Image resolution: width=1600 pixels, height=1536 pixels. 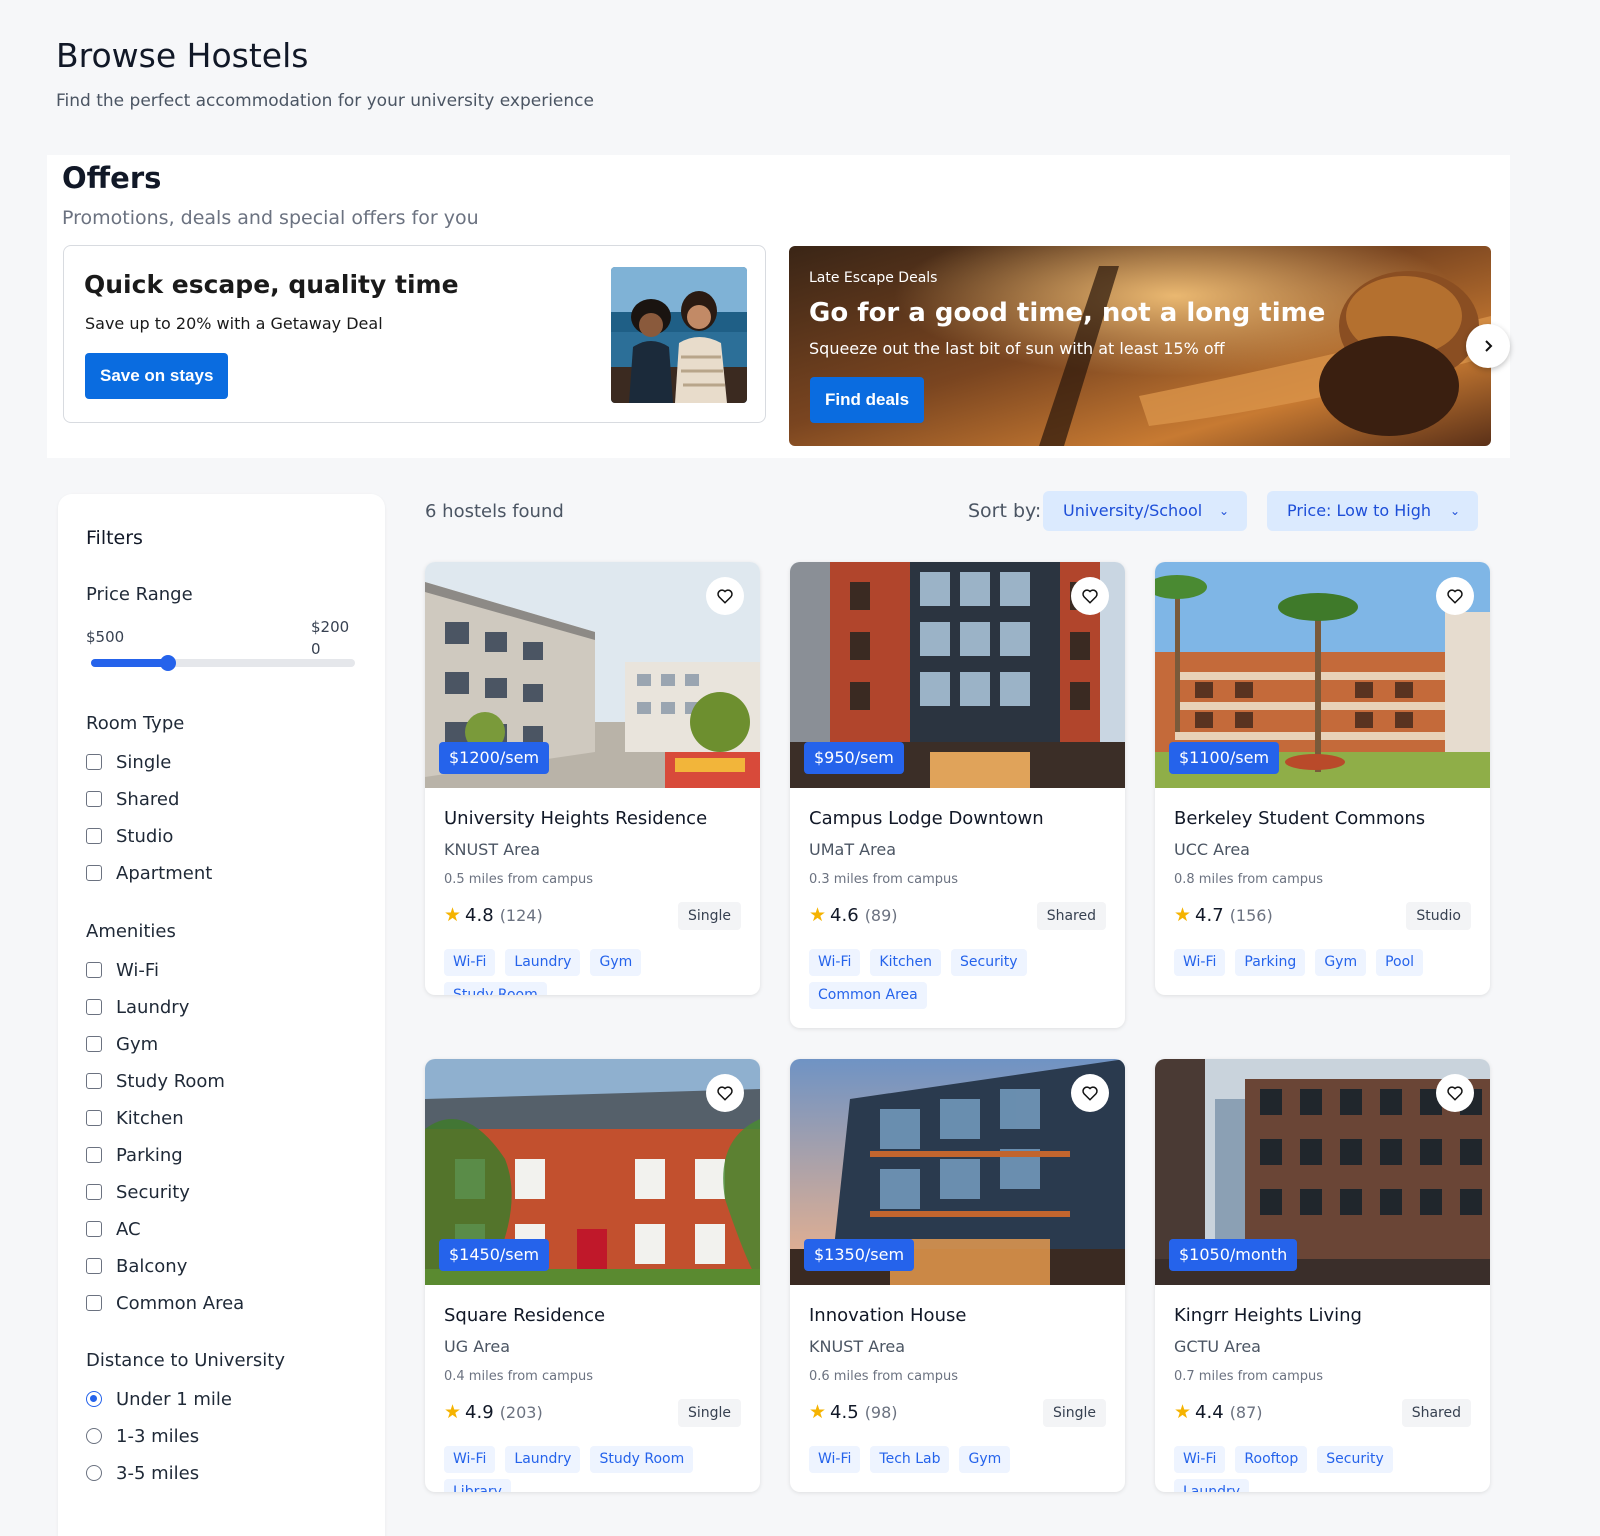 What do you see at coordinates (137, 1044) in the screenshot?
I see `checkbox-label: Gym` at bounding box center [137, 1044].